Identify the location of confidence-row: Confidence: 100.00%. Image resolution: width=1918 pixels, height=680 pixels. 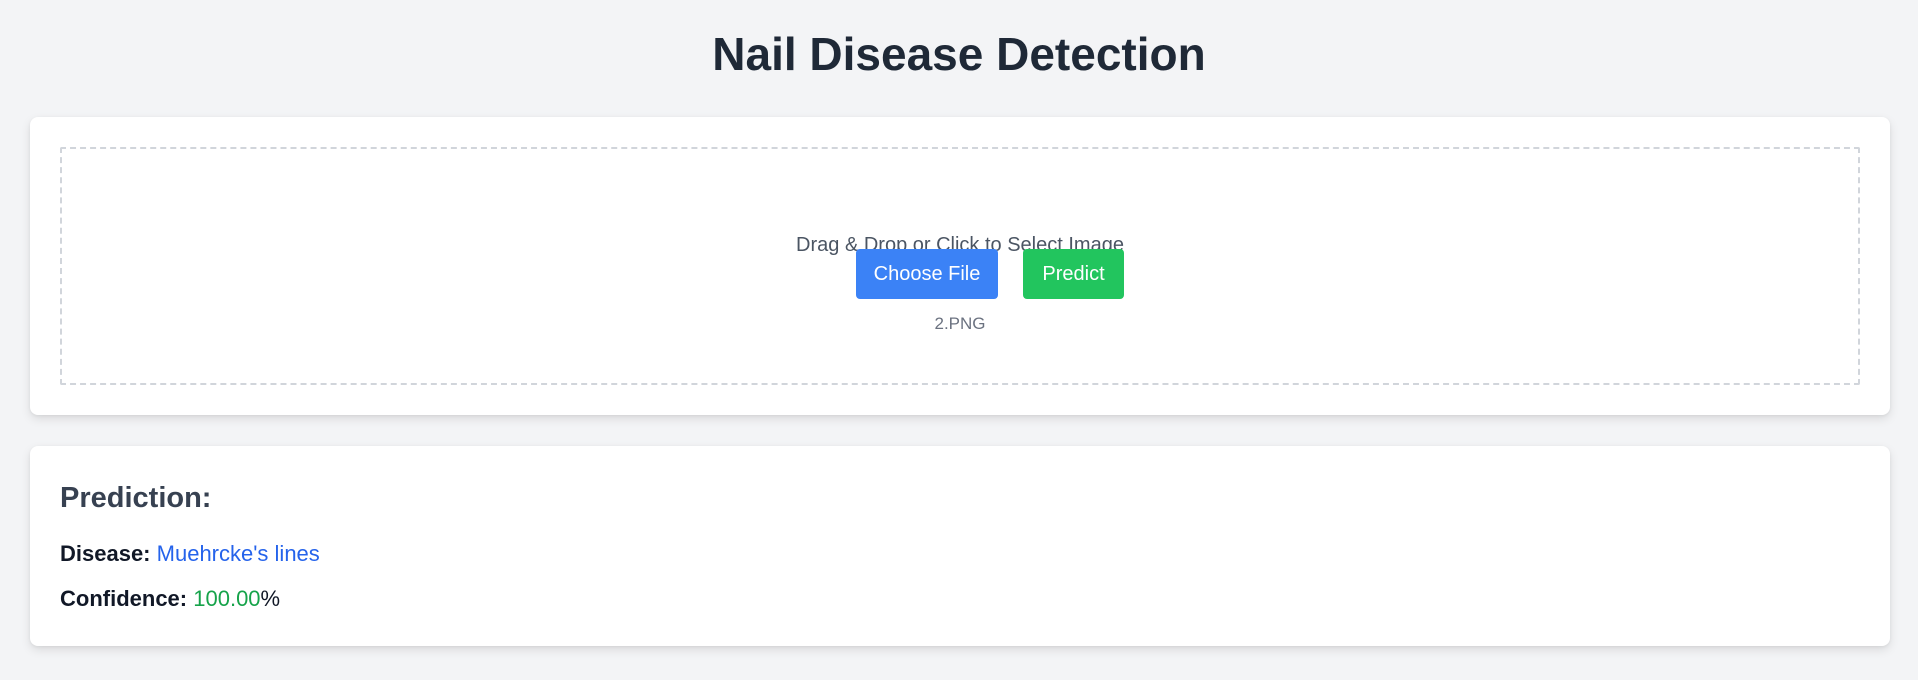
(170, 599).